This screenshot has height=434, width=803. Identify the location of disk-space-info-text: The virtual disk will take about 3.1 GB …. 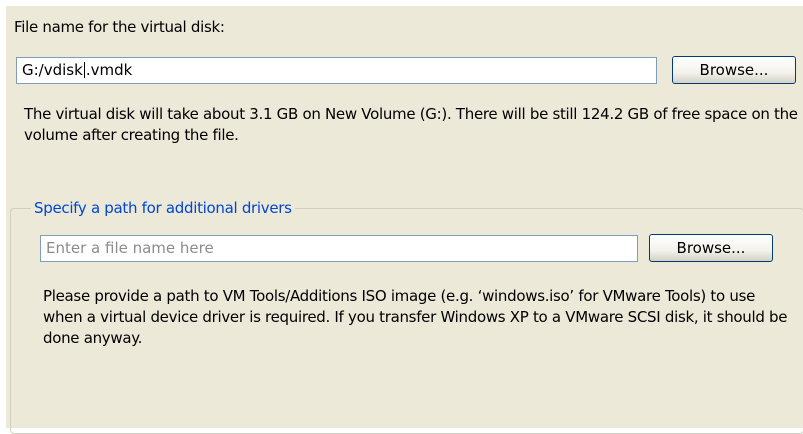
(411, 124).